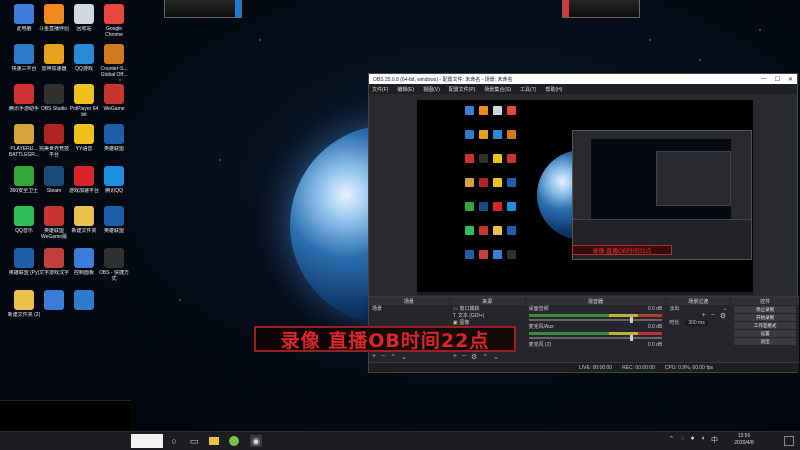 This screenshot has width=800, height=450. I want to click on desktop-icon: 360安全卫士, so click(24, 180).